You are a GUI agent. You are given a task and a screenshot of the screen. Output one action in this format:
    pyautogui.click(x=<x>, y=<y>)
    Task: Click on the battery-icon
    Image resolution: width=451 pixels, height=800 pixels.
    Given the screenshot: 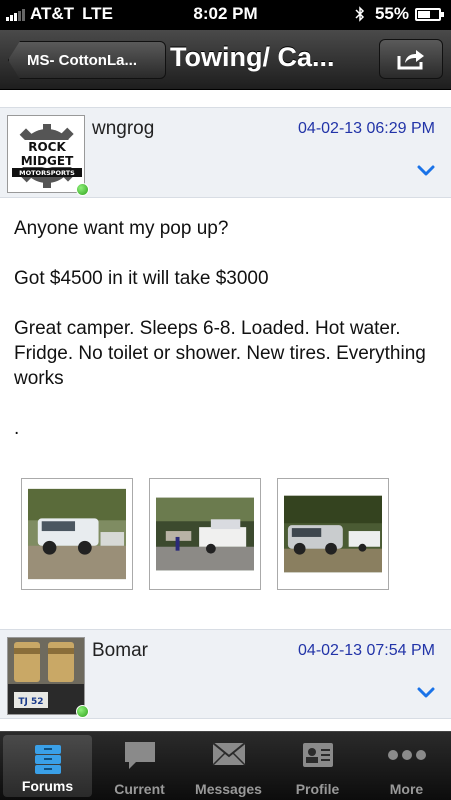 What is the action you would take?
    pyautogui.click(x=429, y=14)
    